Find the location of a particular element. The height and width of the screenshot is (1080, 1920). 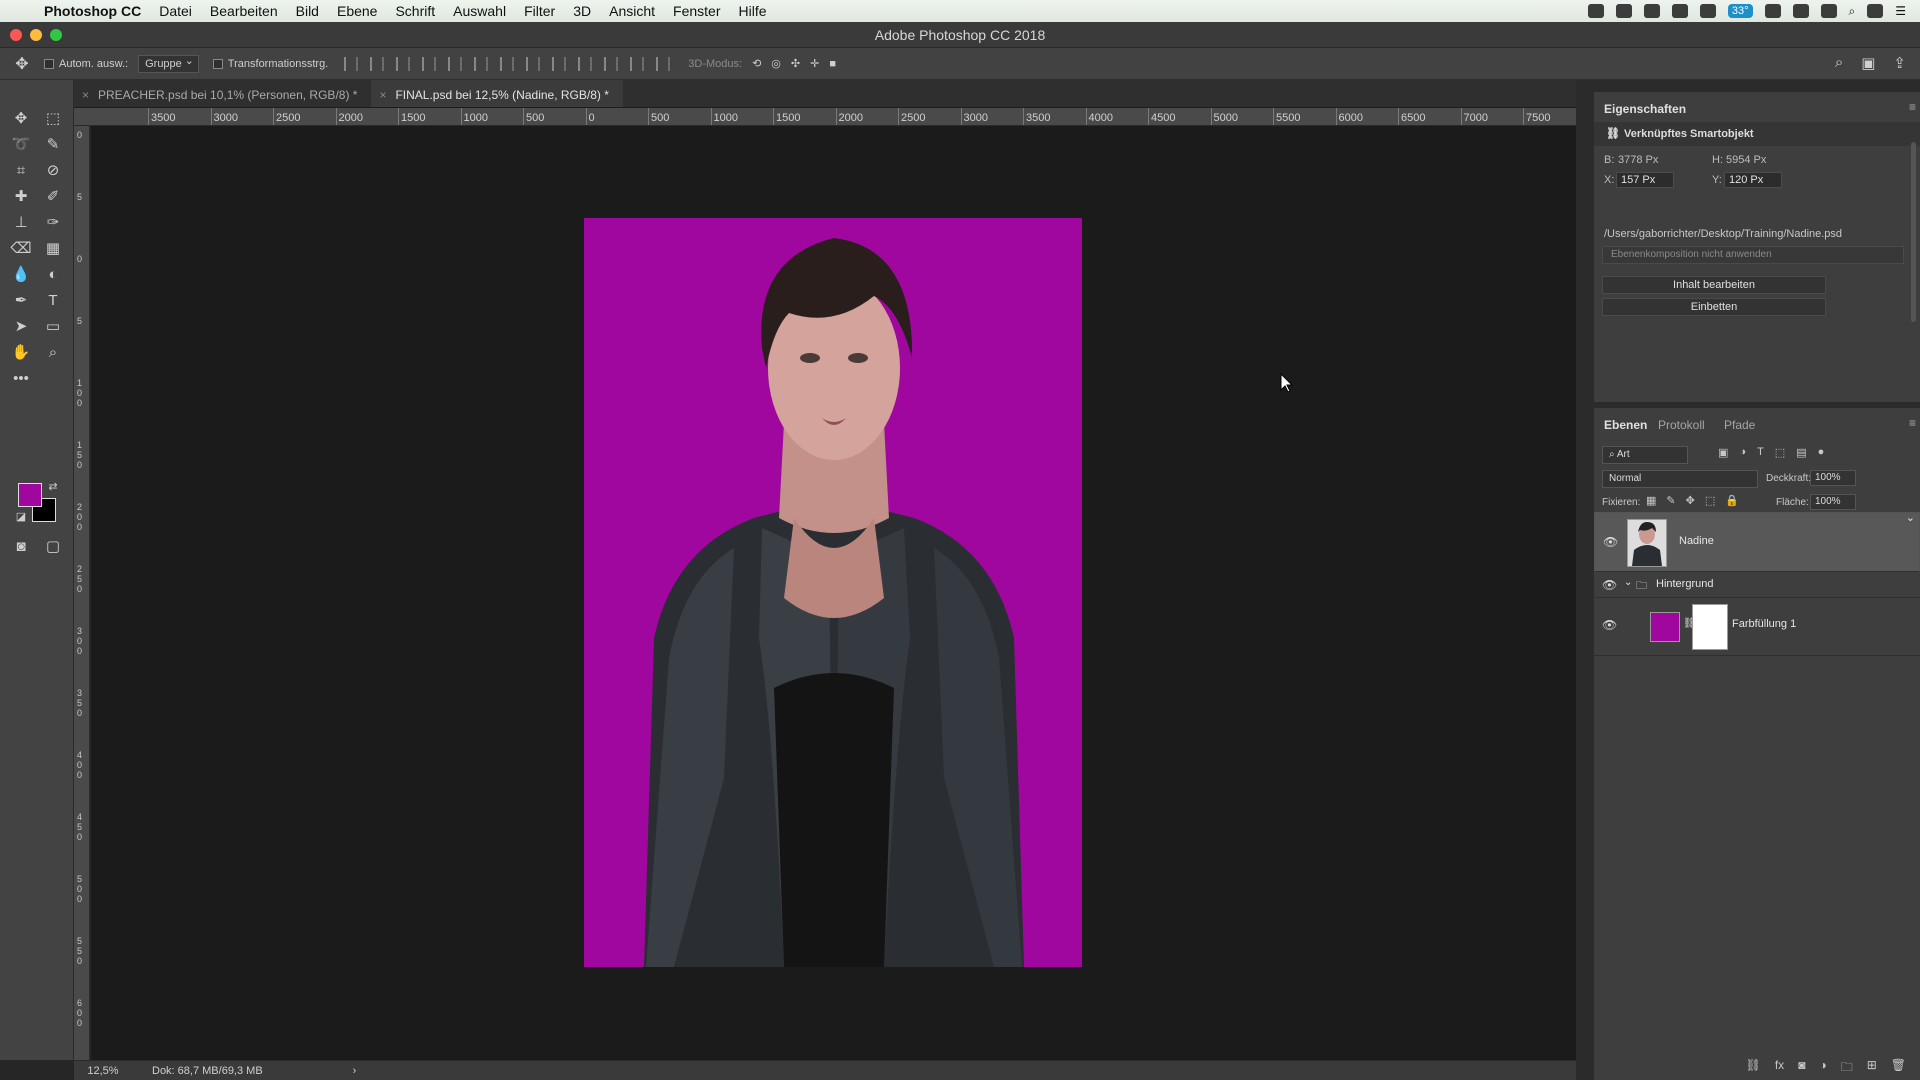

battery-icon is located at coordinates (1828, 11).